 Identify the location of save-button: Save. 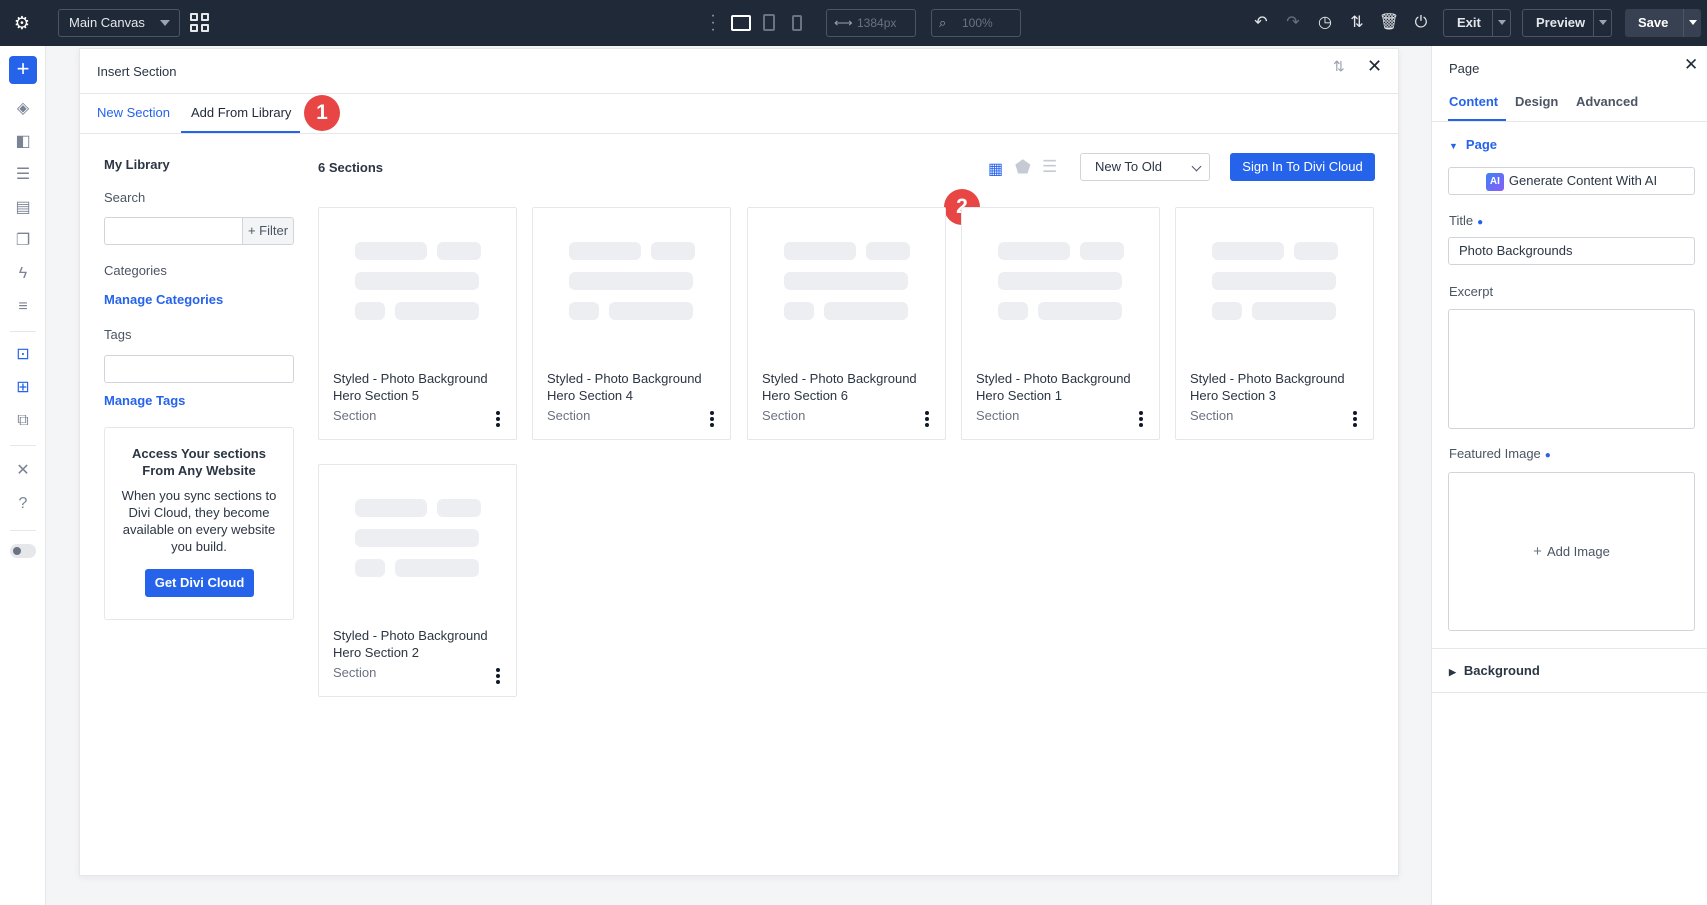
(1663, 23).